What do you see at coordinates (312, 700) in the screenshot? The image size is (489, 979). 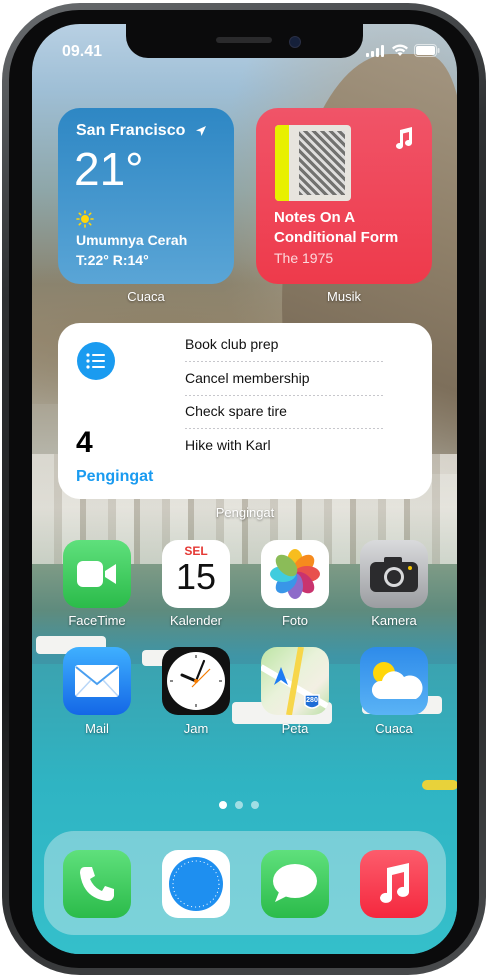 I see `maps-road-number: 280` at bounding box center [312, 700].